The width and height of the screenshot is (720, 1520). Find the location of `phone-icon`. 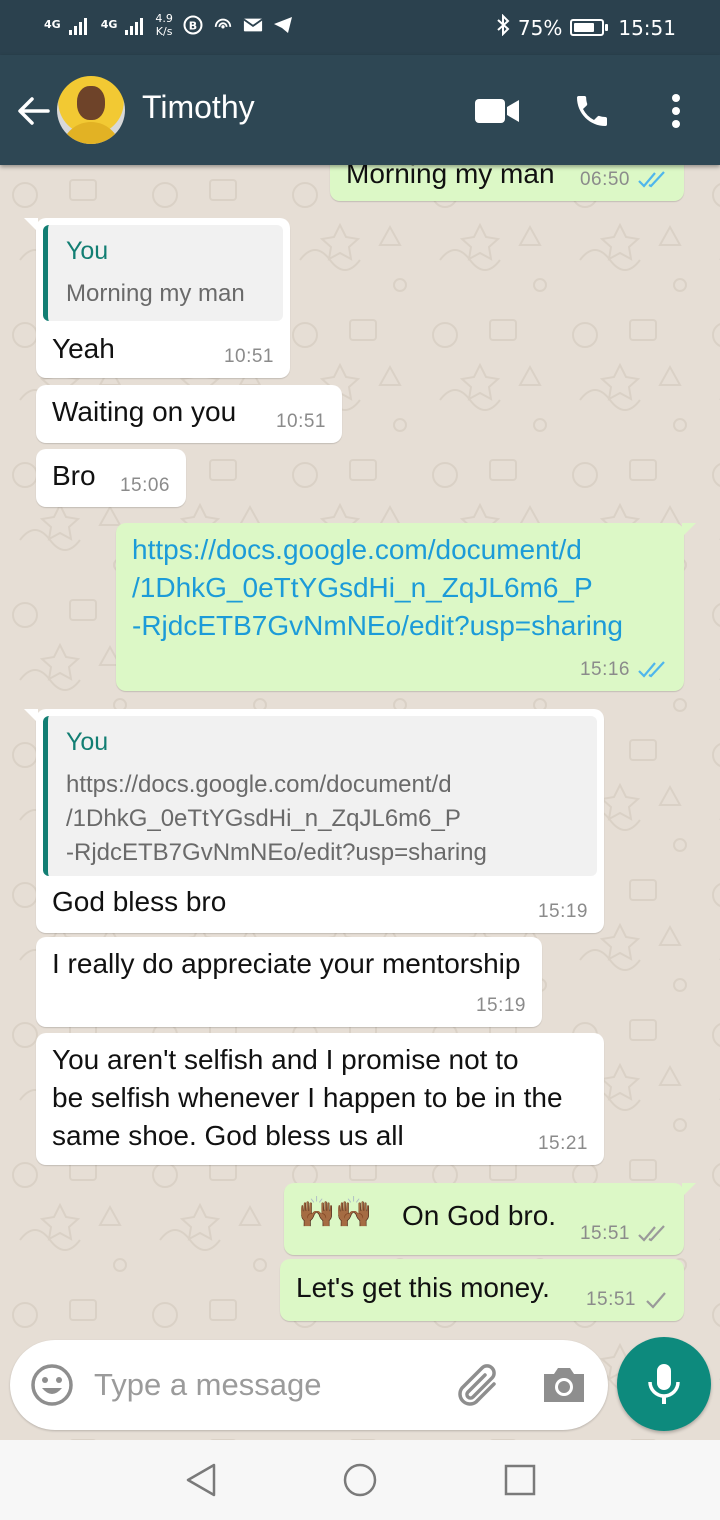

phone-icon is located at coordinates (592, 111).